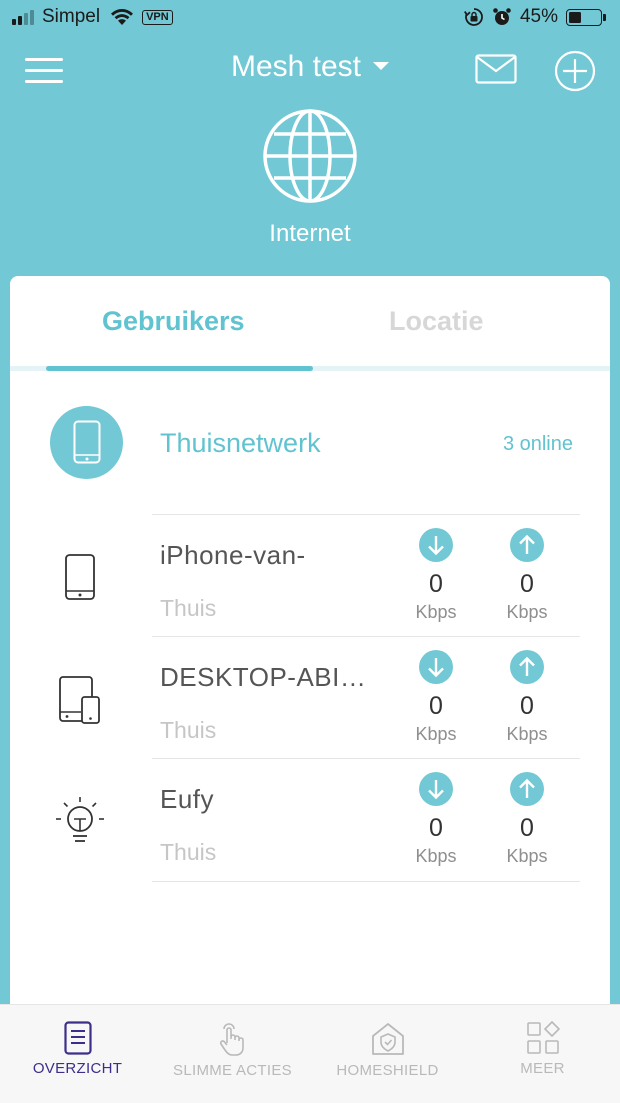 The width and height of the screenshot is (620, 1103). What do you see at coordinates (23, 17) in the screenshot?
I see `cell-signal-icon` at bounding box center [23, 17].